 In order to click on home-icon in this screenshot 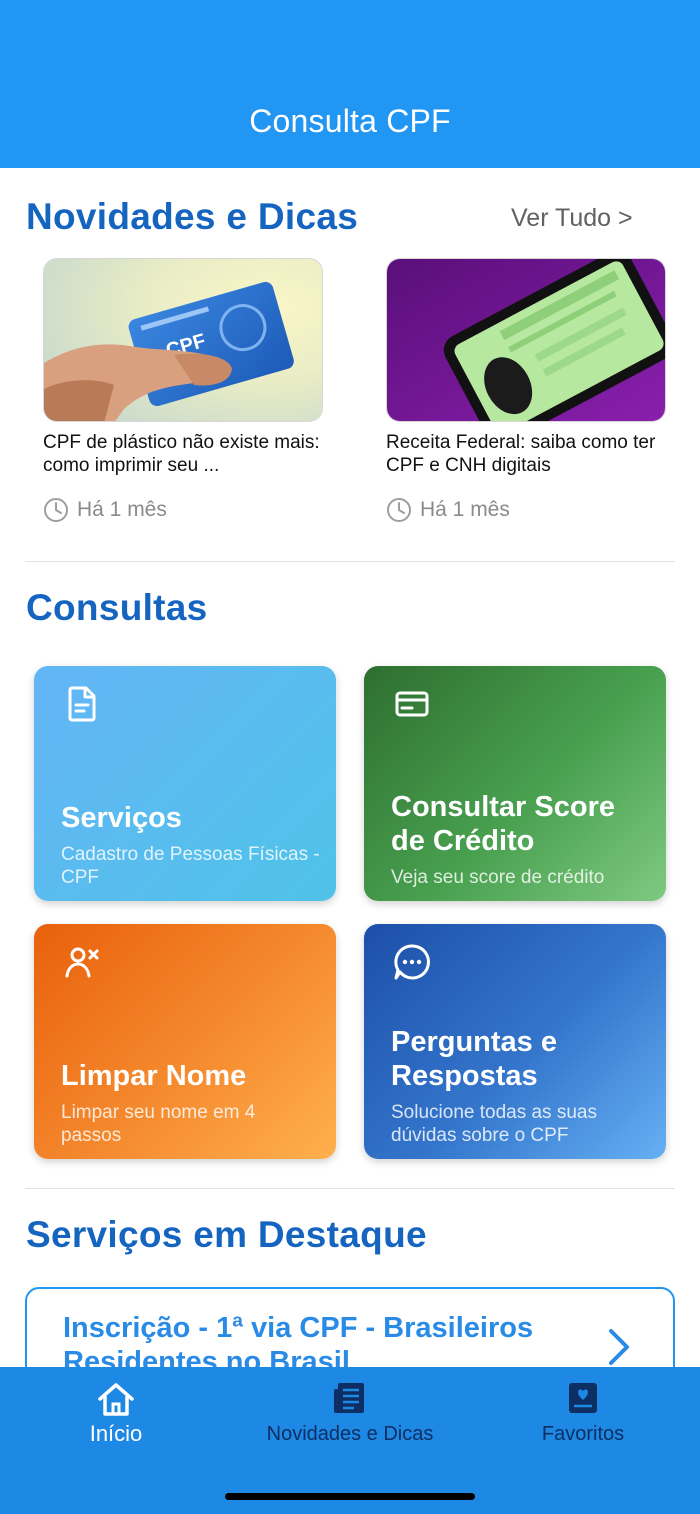, I will do `click(116, 1399)`.